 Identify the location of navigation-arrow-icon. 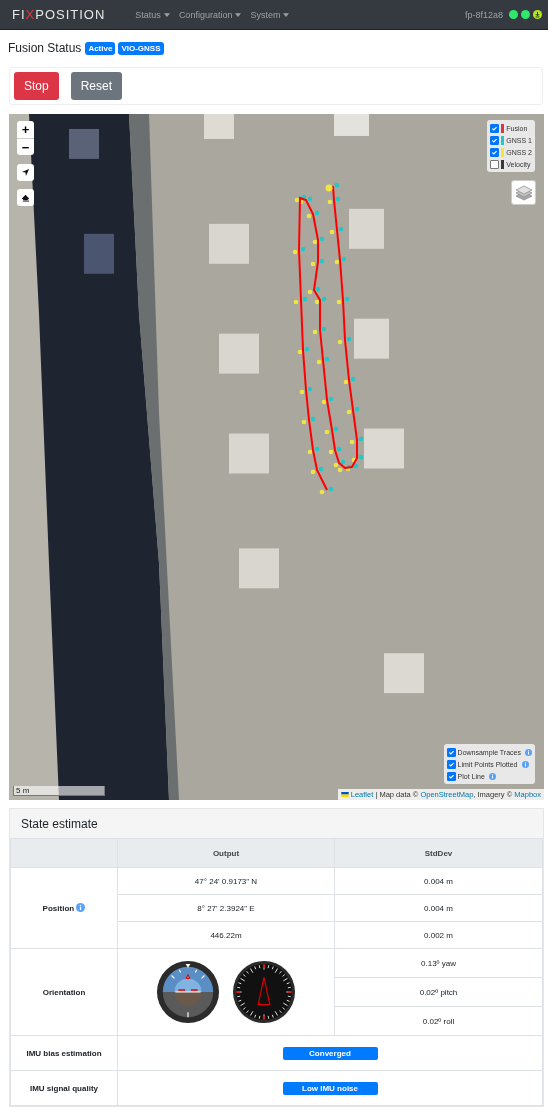
(25, 172).